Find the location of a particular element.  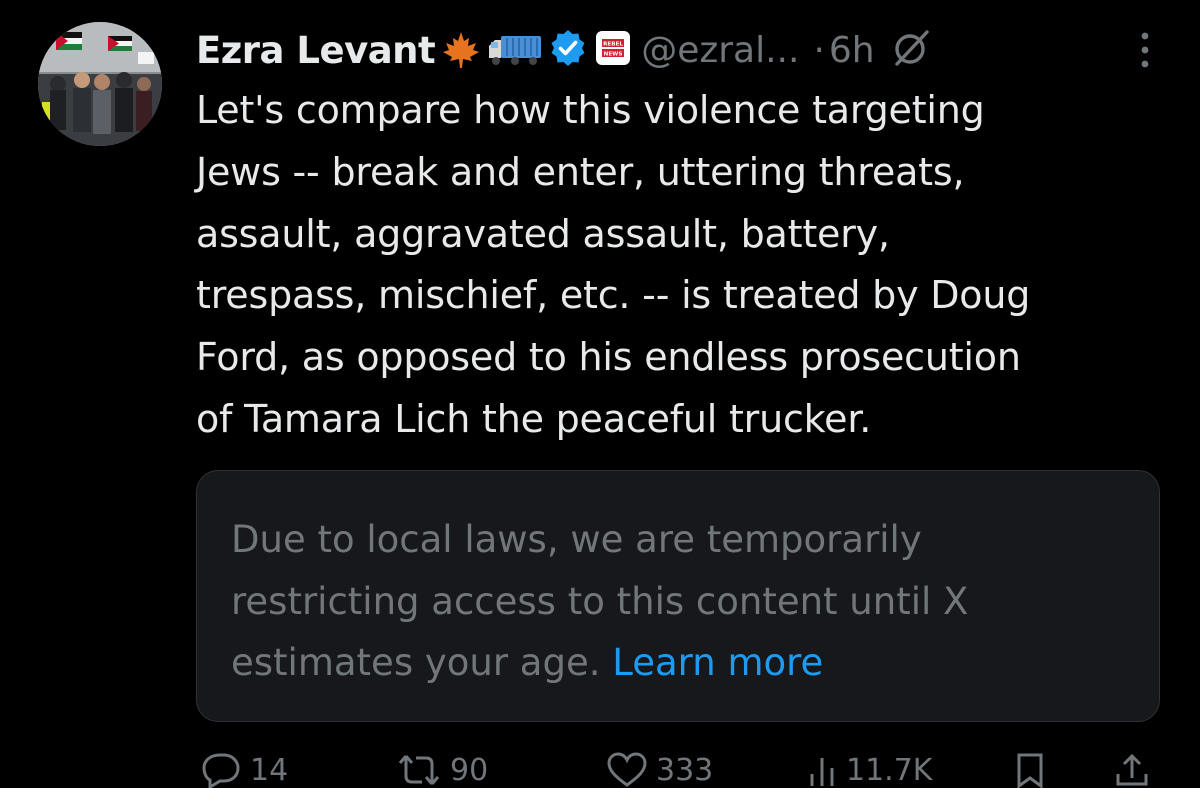

repost-icon is located at coordinates (419, 770).